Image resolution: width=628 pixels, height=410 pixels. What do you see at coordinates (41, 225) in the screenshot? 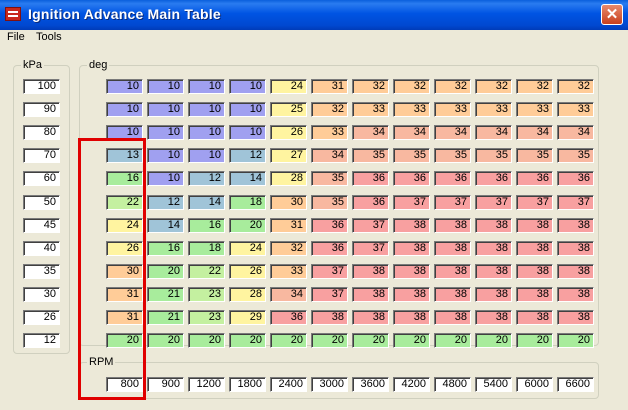
I see `kpa-cell: 45` at bounding box center [41, 225].